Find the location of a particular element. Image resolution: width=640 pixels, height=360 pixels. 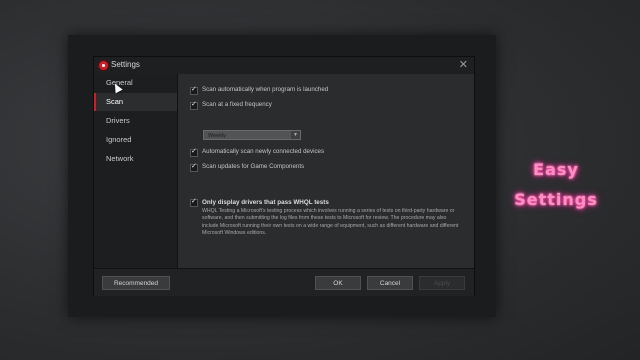

promo-overlay-text: Easy Settings is located at coordinates (556, 190).